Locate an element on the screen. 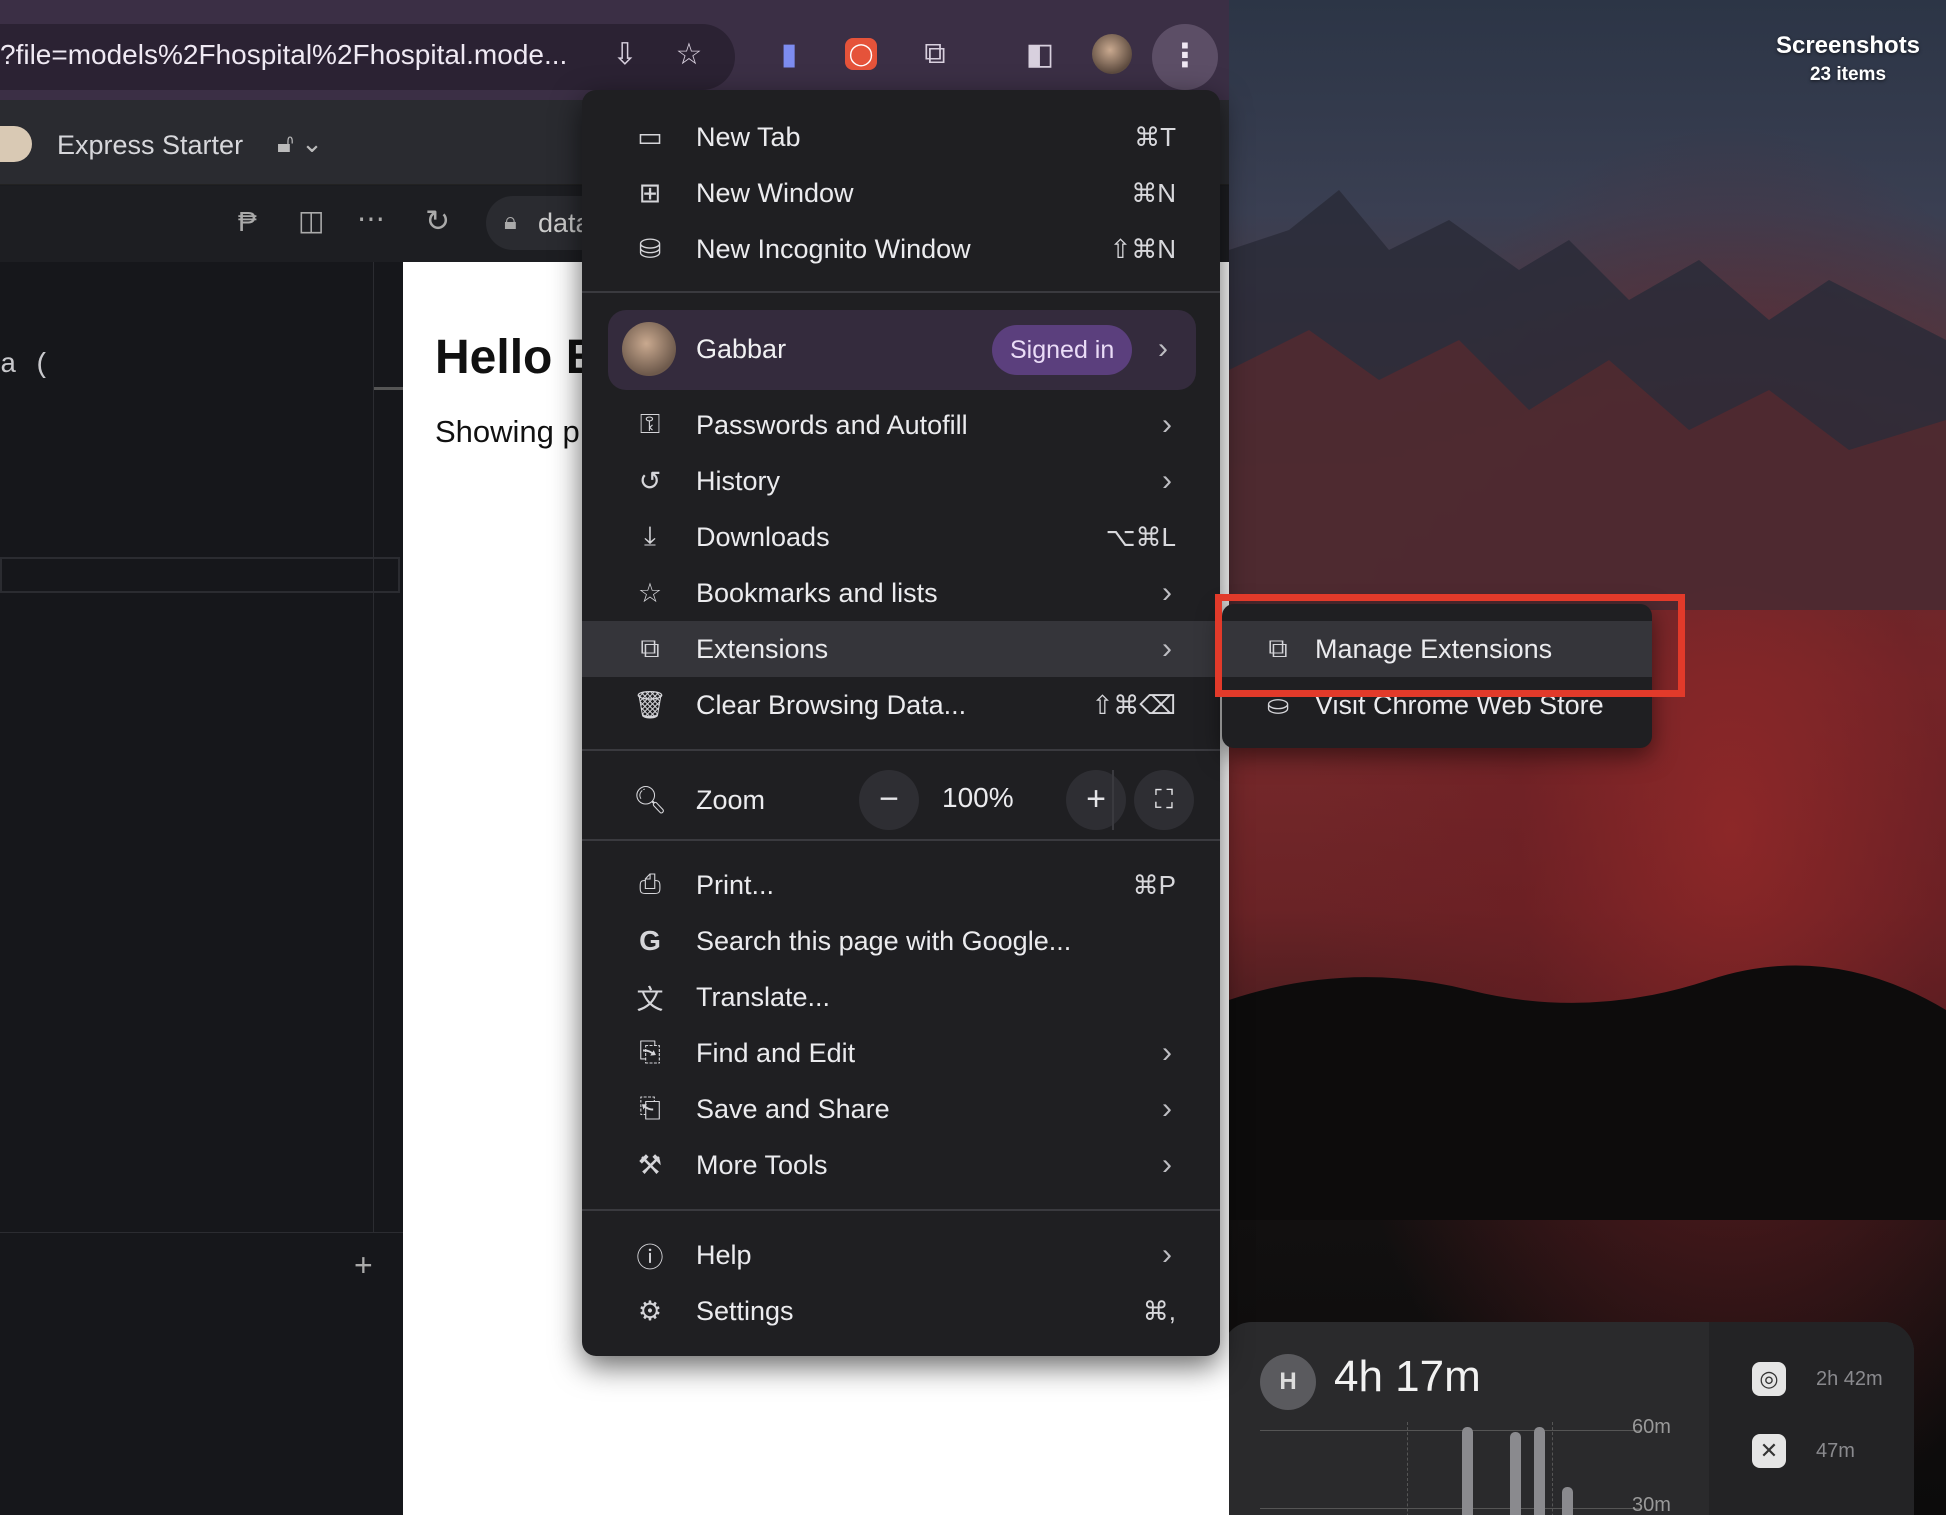 Image resolution: width=1946 pixels, height=1515 pixels. screen-time-widget: H 4h 17m 60m 30m ◎ 2h 42m ✕ 47m is located at coordinates (1568, 1418).